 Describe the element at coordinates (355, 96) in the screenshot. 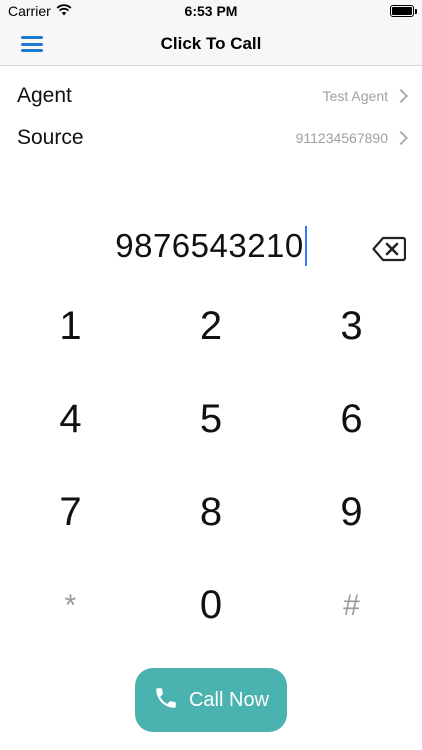

I see `agent-value: Test Agent` at that location.